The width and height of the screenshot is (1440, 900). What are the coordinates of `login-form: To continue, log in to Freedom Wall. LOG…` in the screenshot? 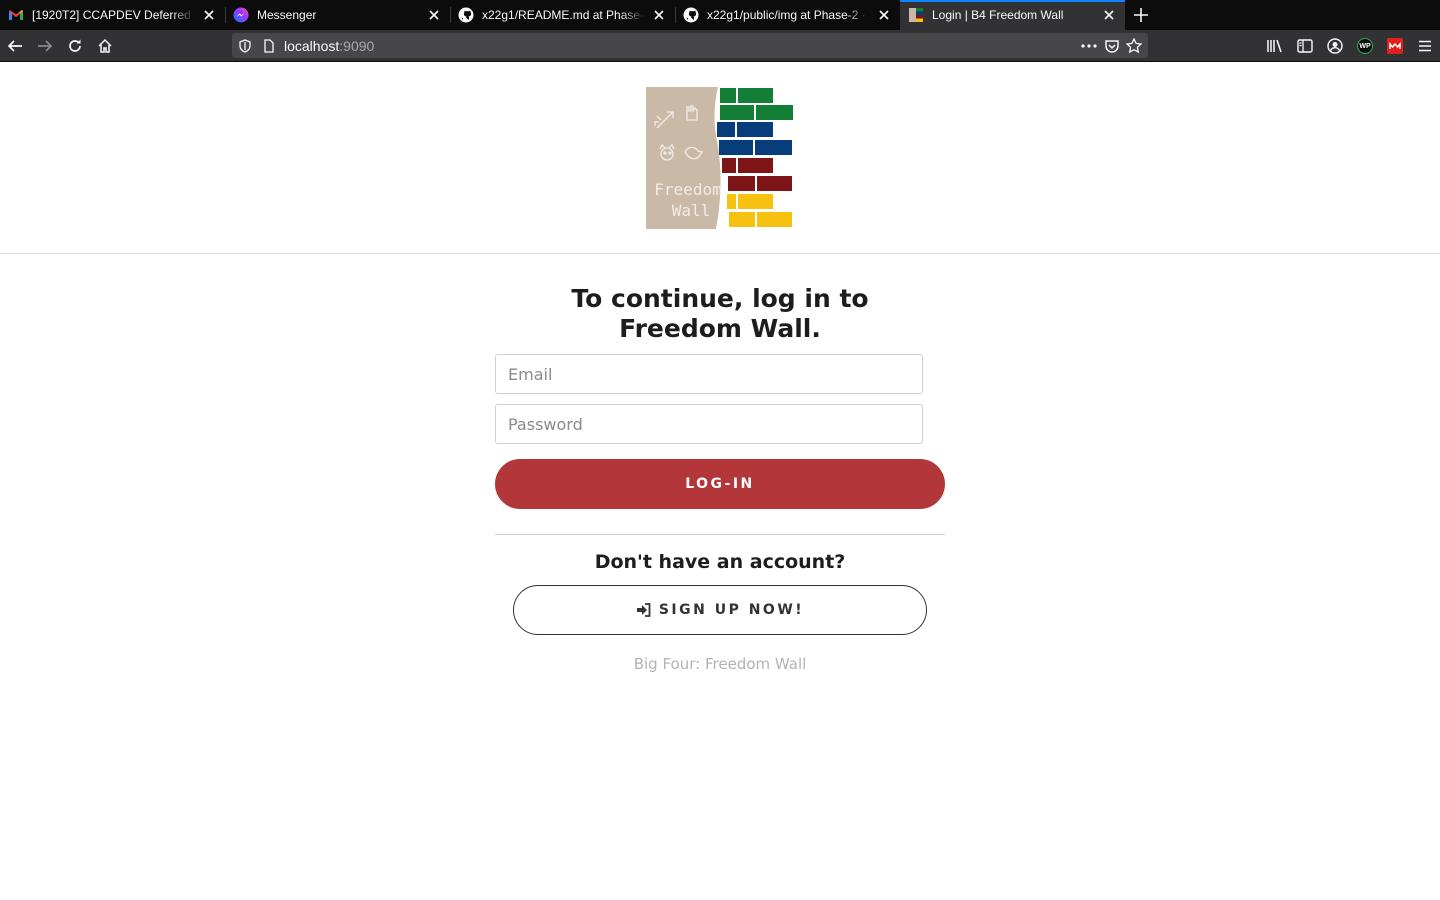 It's located at (720, 478).